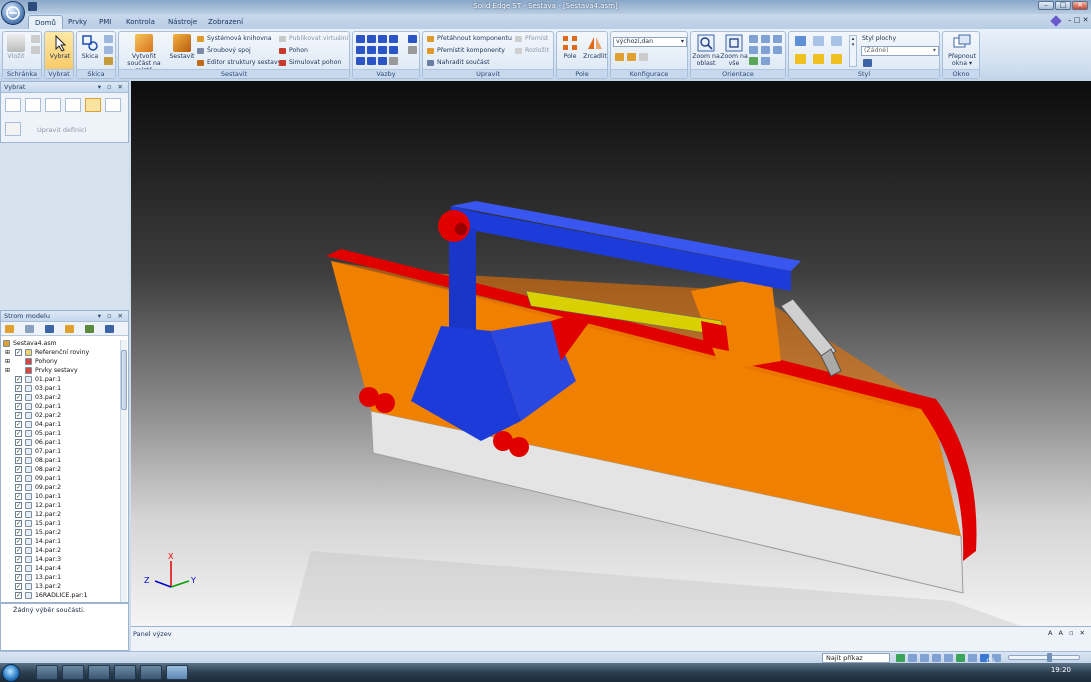 This screenshot has width=1091, height=682. What do you see at coordinates (1061, 670) in the screenshot?
I see `clock: 19:20` at bounding box center [1061, 670].